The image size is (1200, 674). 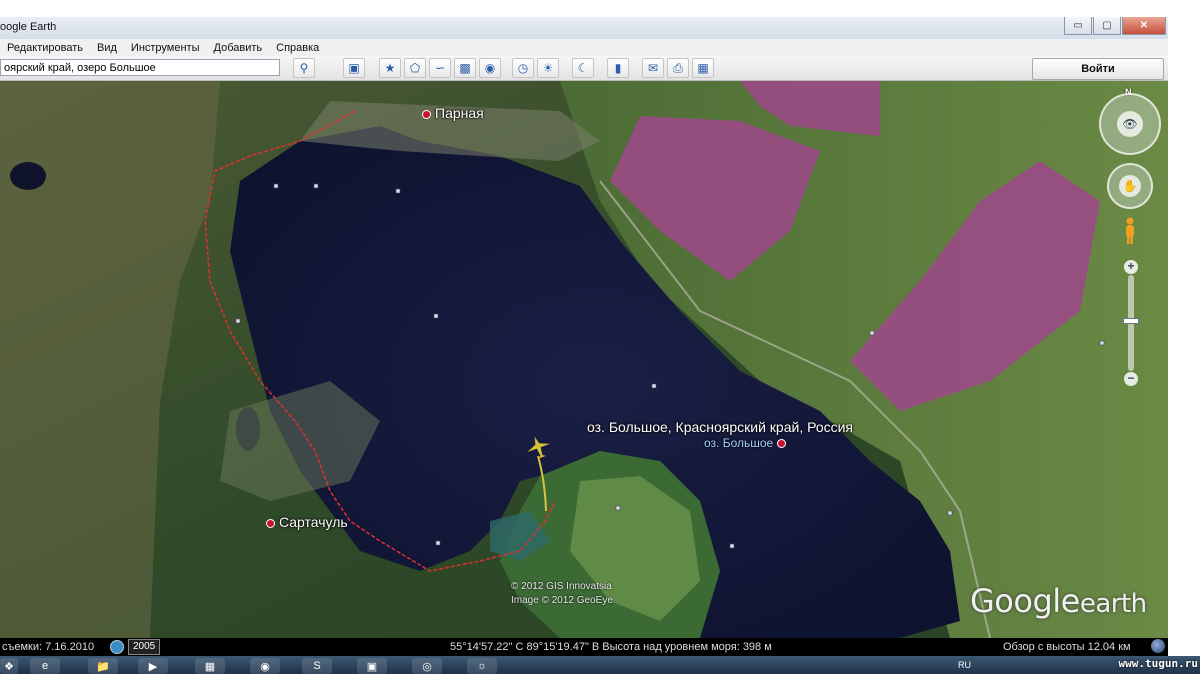 I want to click on menu-tools: Инструменты, so click(x=165, y=48).